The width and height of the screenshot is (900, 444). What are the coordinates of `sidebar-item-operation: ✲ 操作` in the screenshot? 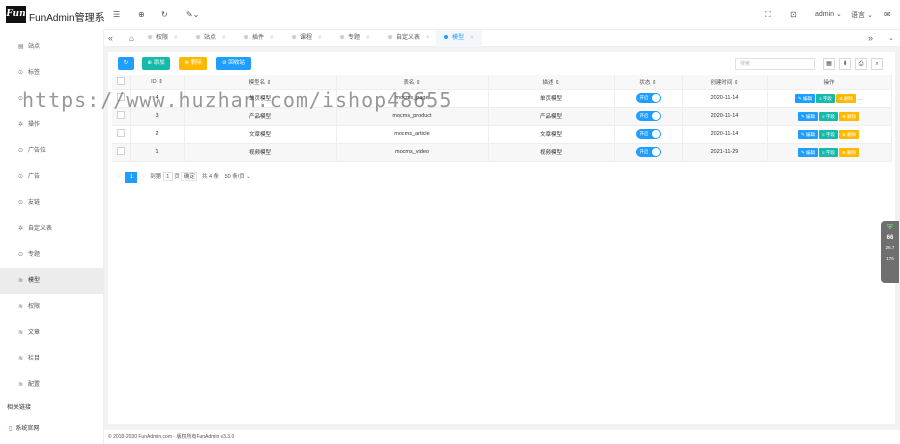 It's located at (52, 125).